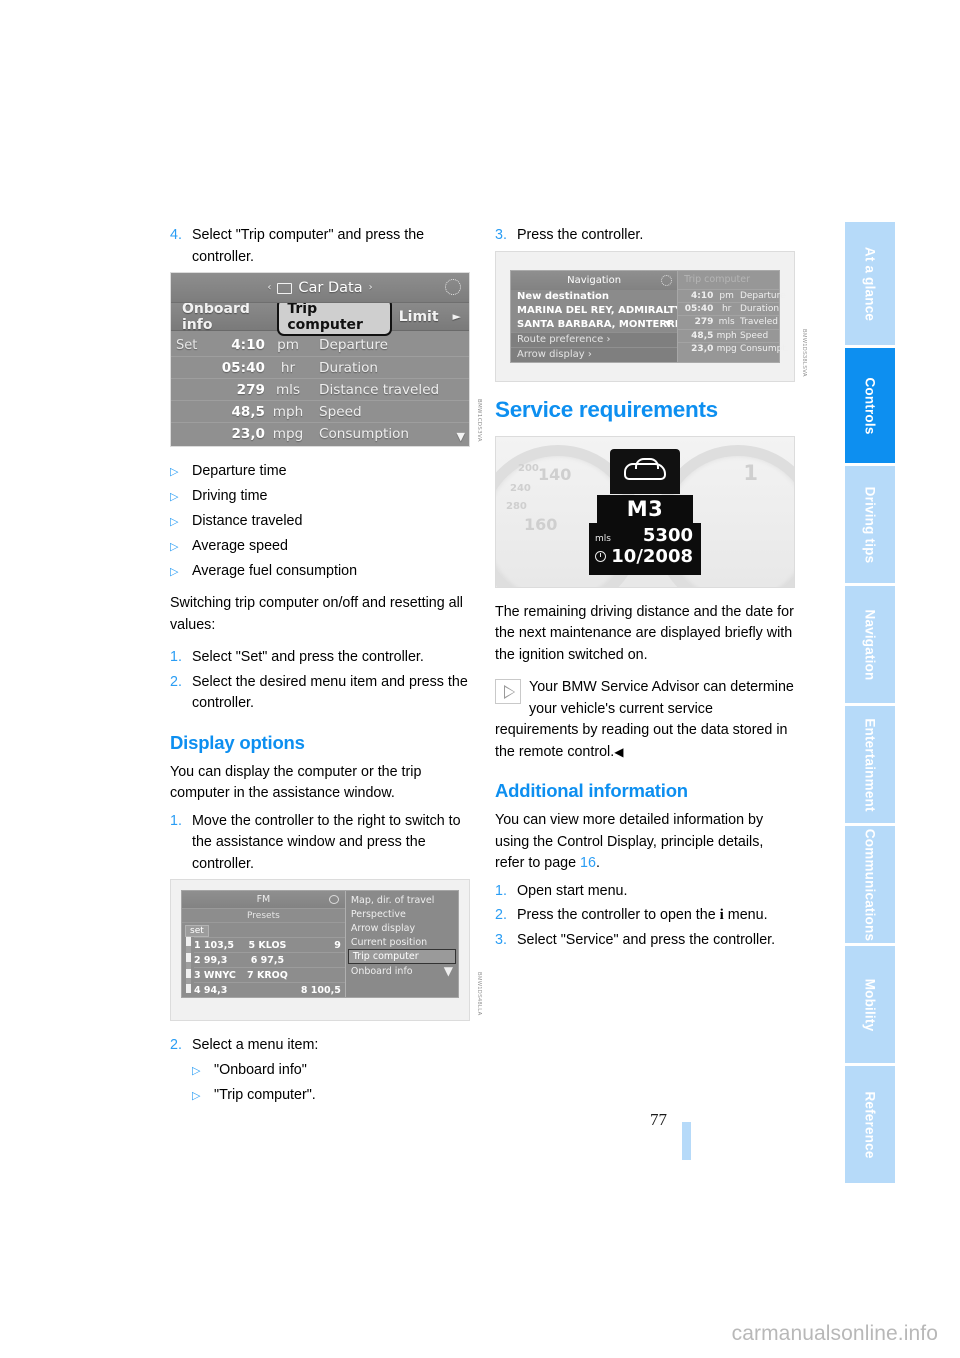 This screenshot has height=1358, width=960. I want to click on row-unit: pm, so click(726, 295).